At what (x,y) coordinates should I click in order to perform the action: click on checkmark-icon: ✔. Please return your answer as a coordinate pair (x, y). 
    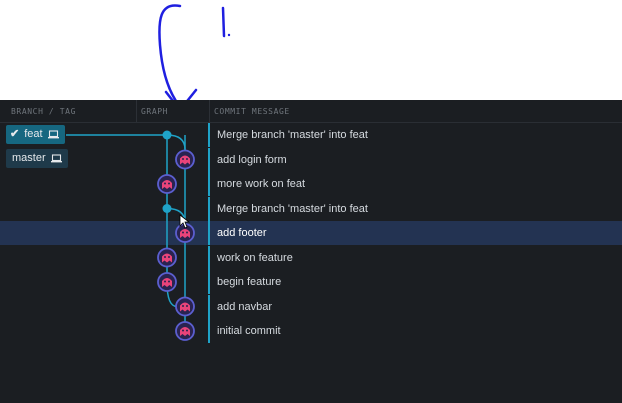
    Looking at the image, I should click on (15, 134).